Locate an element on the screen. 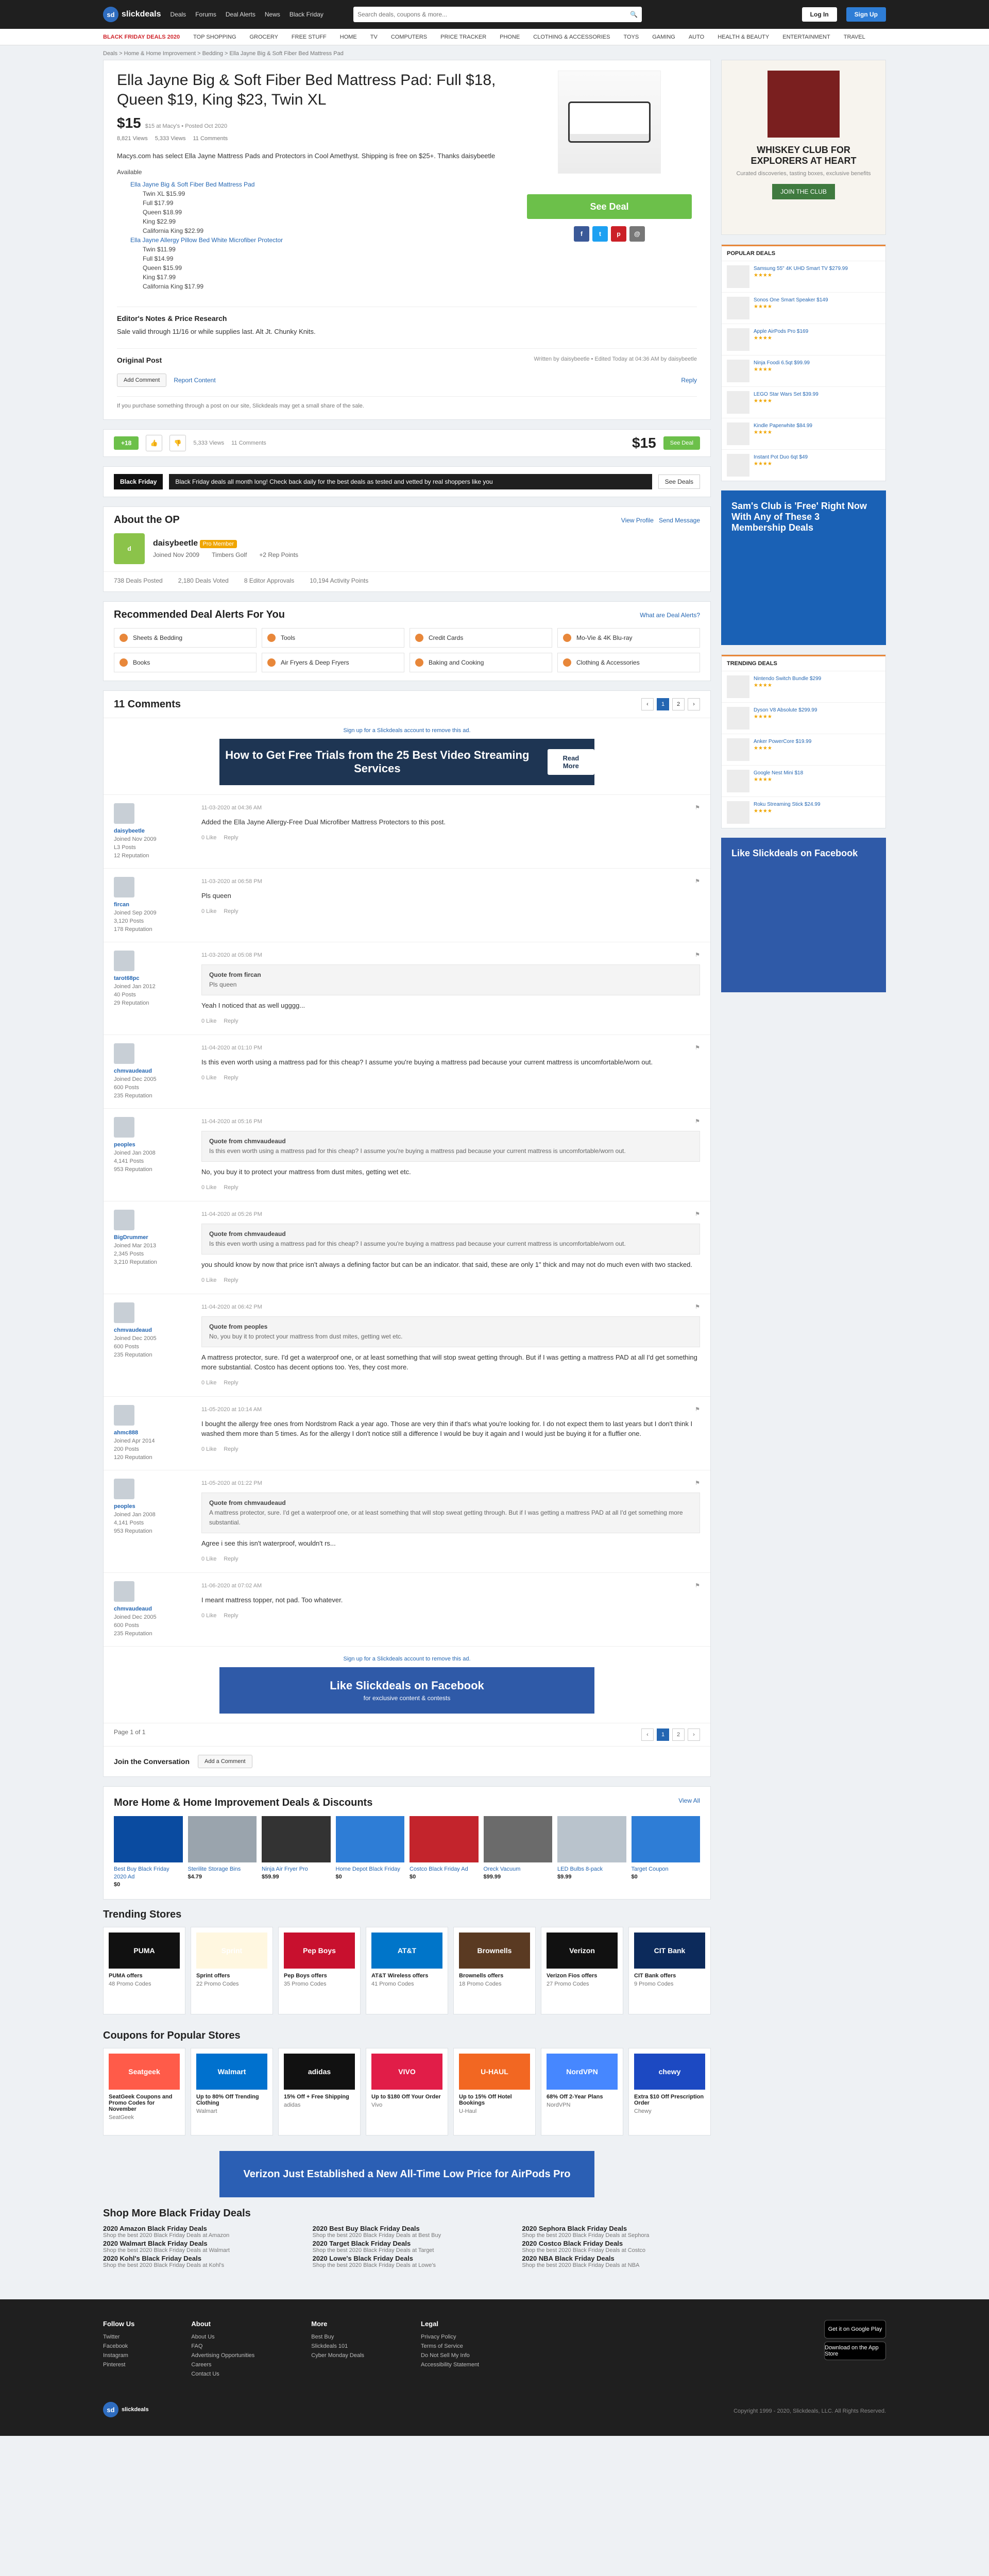  category-black-friday: BLACK FRIDAY DEALS 2020 is located at coordinates (141, 37).